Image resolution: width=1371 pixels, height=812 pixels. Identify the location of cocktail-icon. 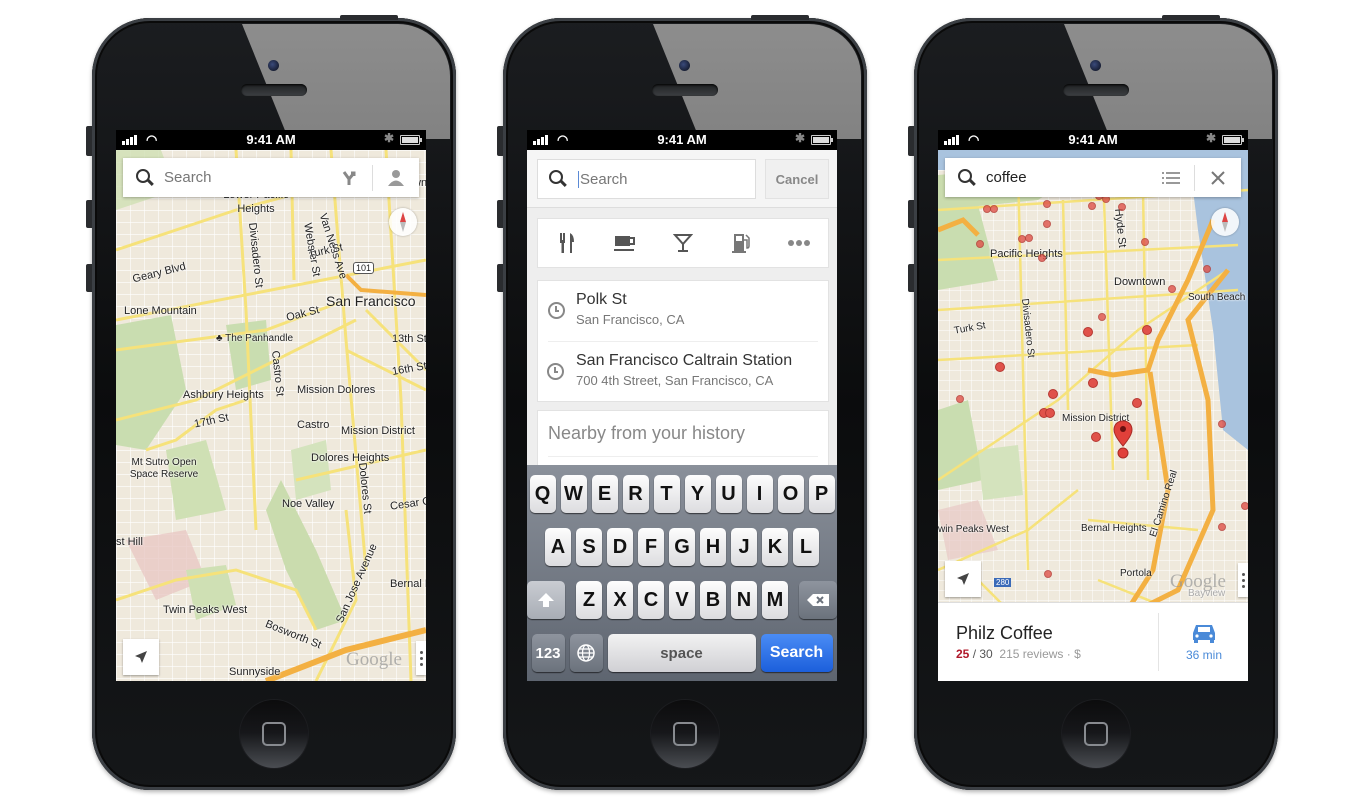
(683, 243).